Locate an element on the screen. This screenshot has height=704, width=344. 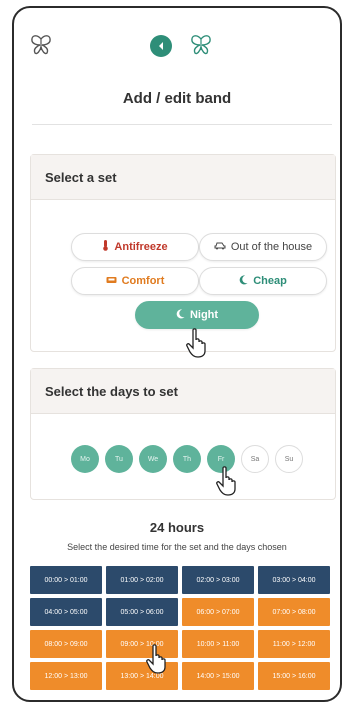
set-button-cheap: Cheap is located at coordinates (263, 281).